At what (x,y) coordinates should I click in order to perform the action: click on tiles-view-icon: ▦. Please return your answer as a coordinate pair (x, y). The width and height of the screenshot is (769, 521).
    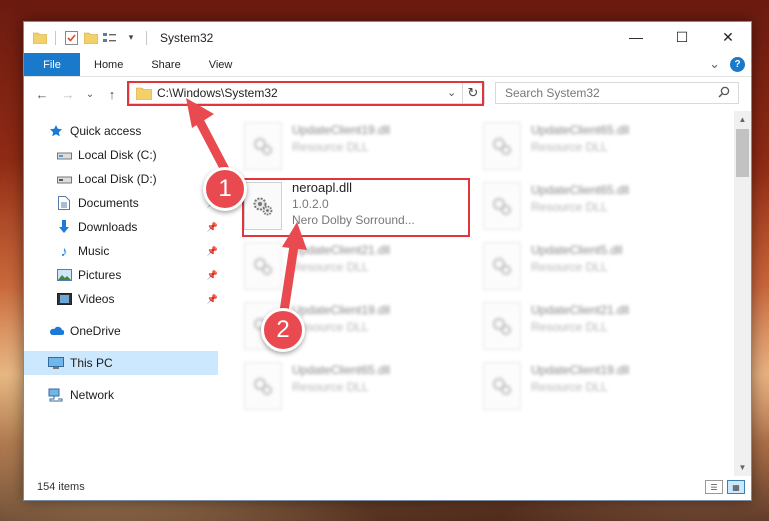
    Looking at the image, I should click on (736, 487).